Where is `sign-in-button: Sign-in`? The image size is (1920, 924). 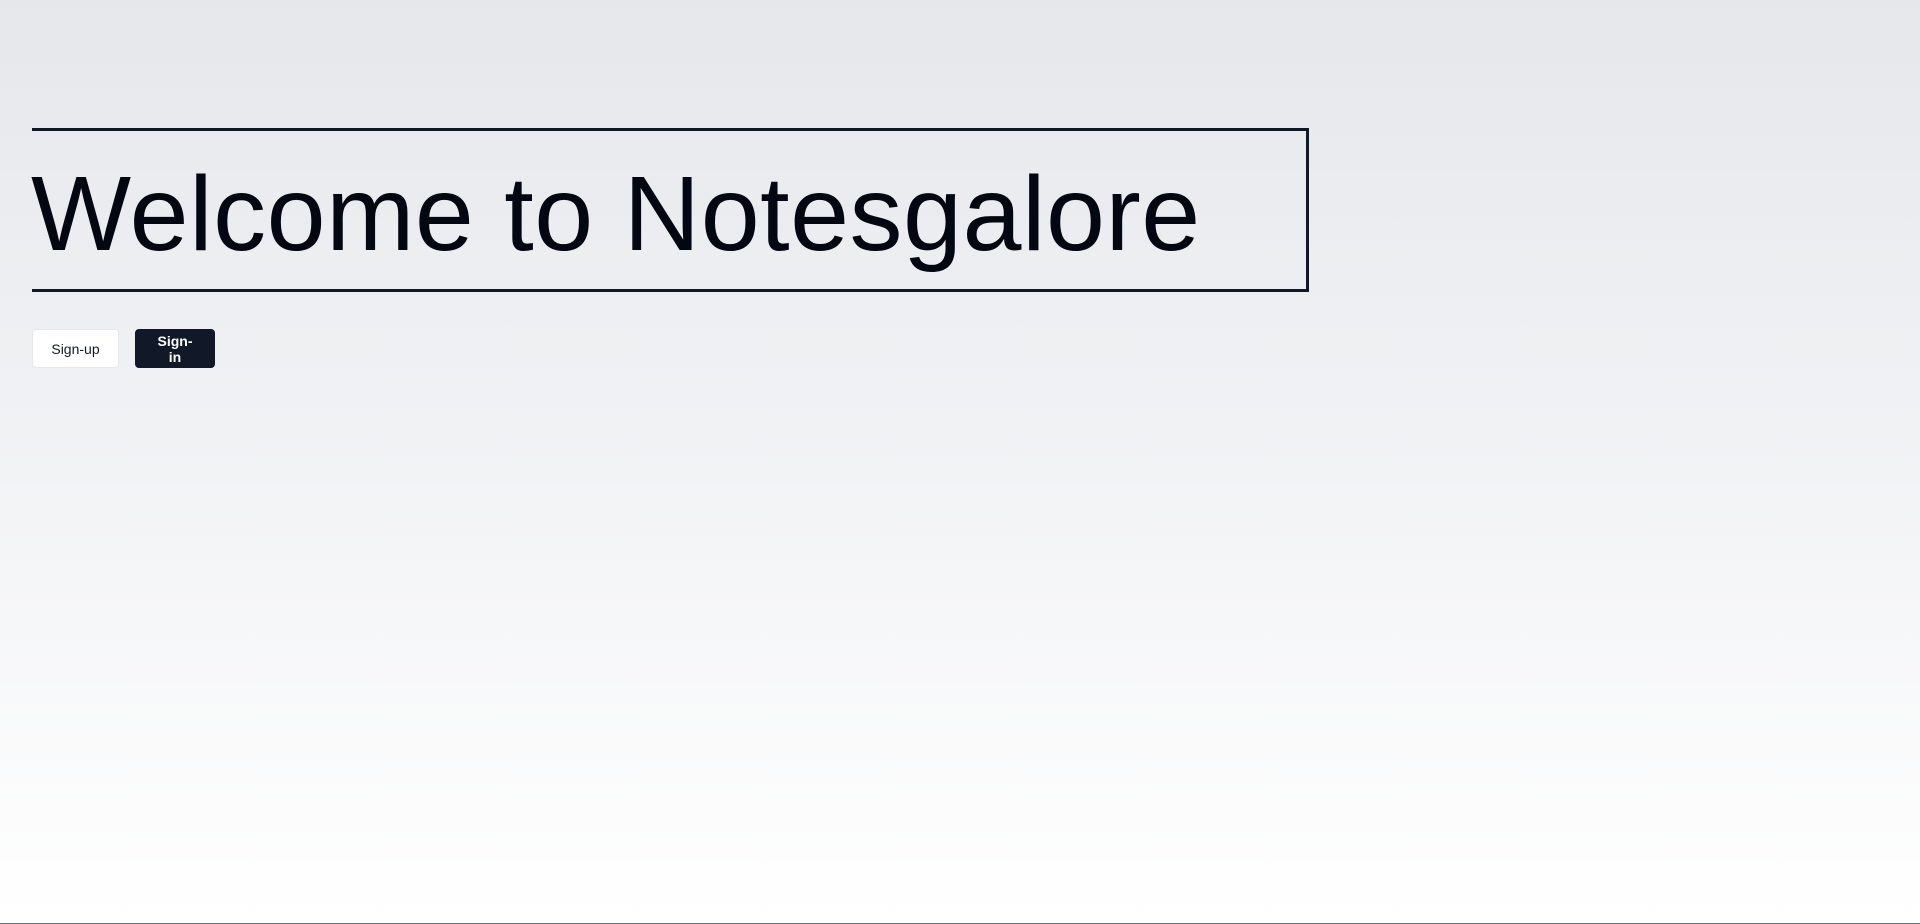 sign-in-button: Sign-in is located at coordinates (175, 348).